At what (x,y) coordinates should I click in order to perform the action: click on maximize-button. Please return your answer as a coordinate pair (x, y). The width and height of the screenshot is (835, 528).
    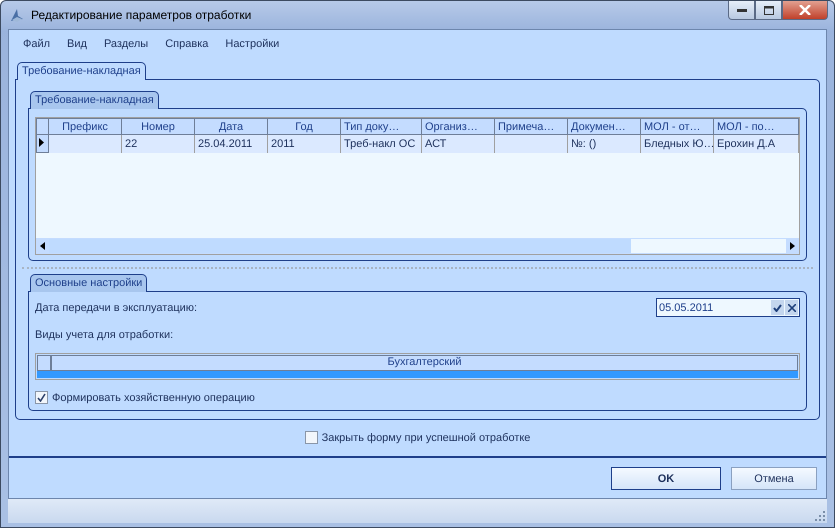
    Looking at the image, I should click on (768, 10).